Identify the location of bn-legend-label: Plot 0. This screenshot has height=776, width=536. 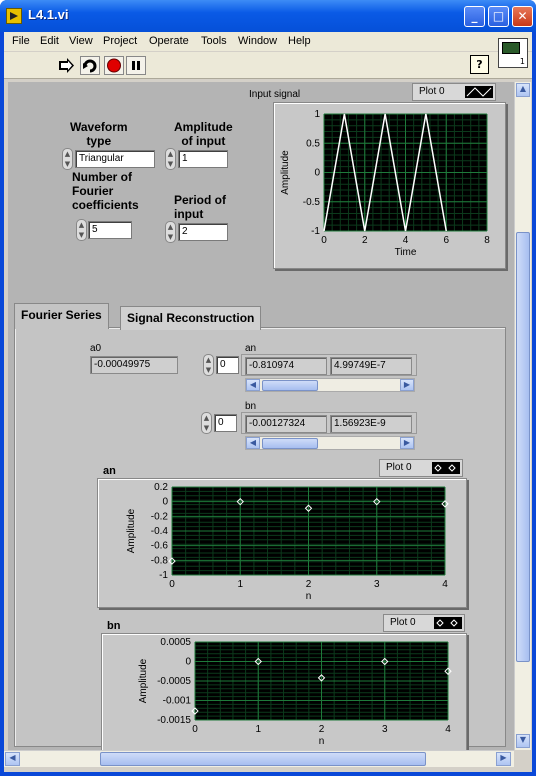
(403, 622).